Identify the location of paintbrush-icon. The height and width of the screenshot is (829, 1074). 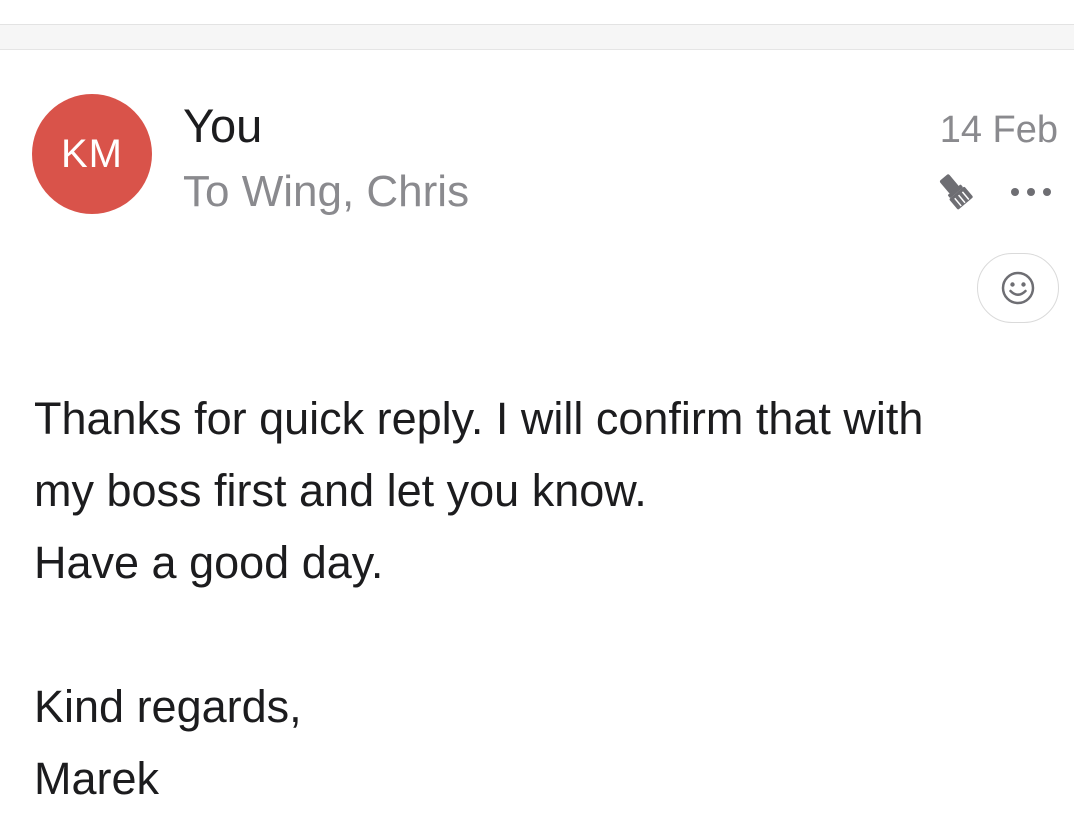
(956, 192).